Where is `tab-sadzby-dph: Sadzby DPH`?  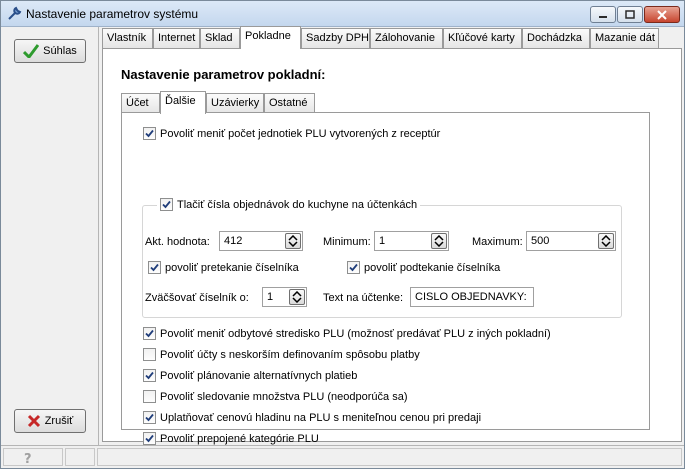
tab-sadzby-dph: Sadzby DPH is located at coordinates (335, 38).